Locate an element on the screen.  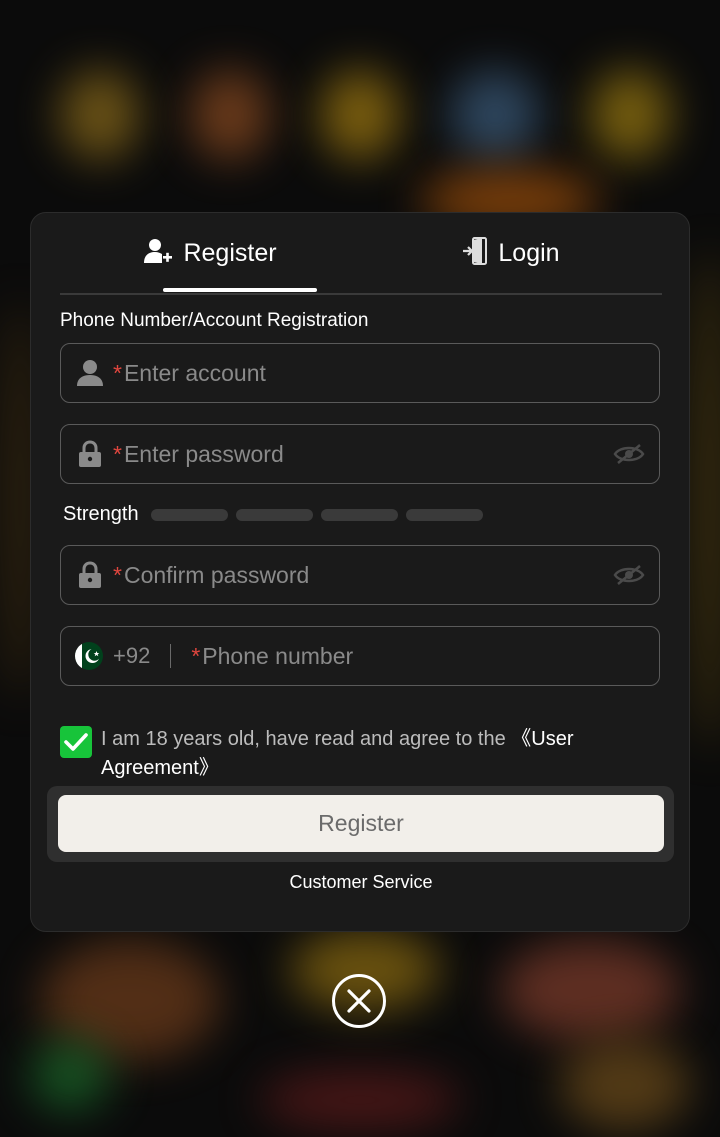
confirm-password-input: * Confirm password is located at coordinates (363, 575).